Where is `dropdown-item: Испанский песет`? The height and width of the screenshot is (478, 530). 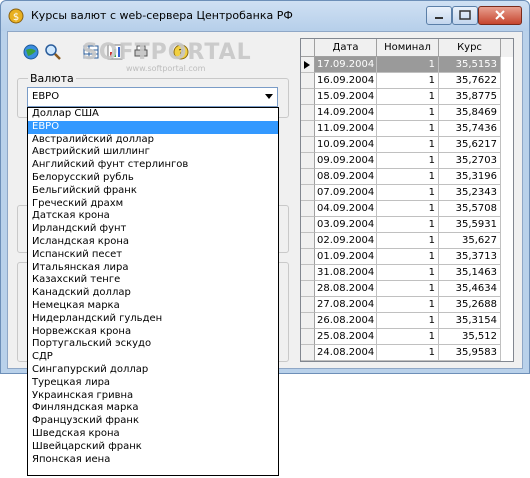
dropdown-item: Испанский песет is located at coordinates (153, 255).